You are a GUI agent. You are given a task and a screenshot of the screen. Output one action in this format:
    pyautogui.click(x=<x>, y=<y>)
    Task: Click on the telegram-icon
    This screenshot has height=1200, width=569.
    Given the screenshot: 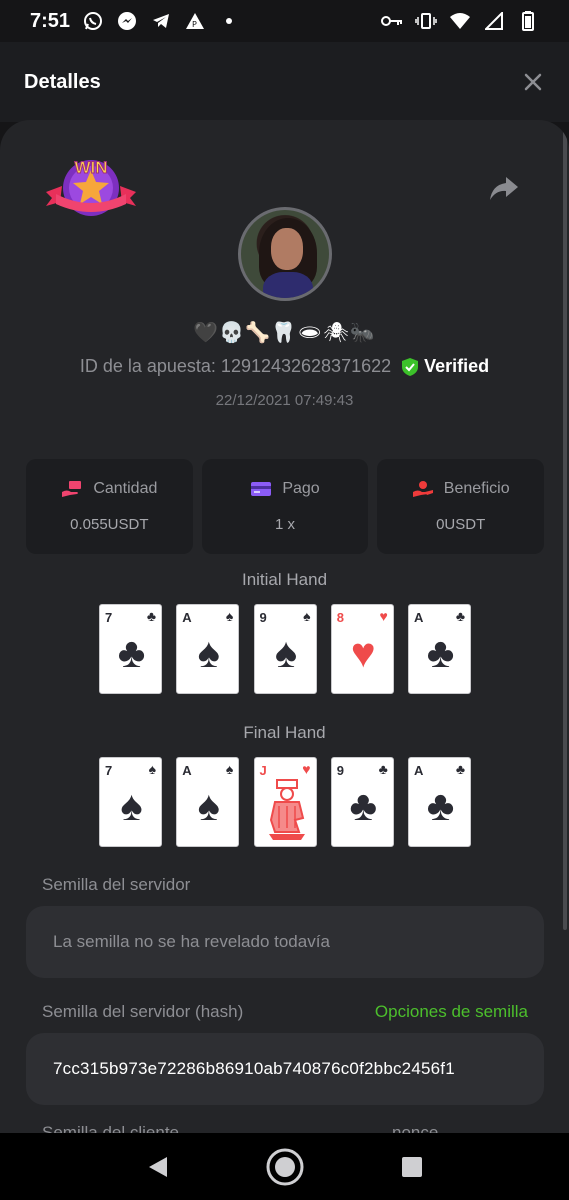 What is the action you would take?
    pyautogui.click(x=161, y=21)
    